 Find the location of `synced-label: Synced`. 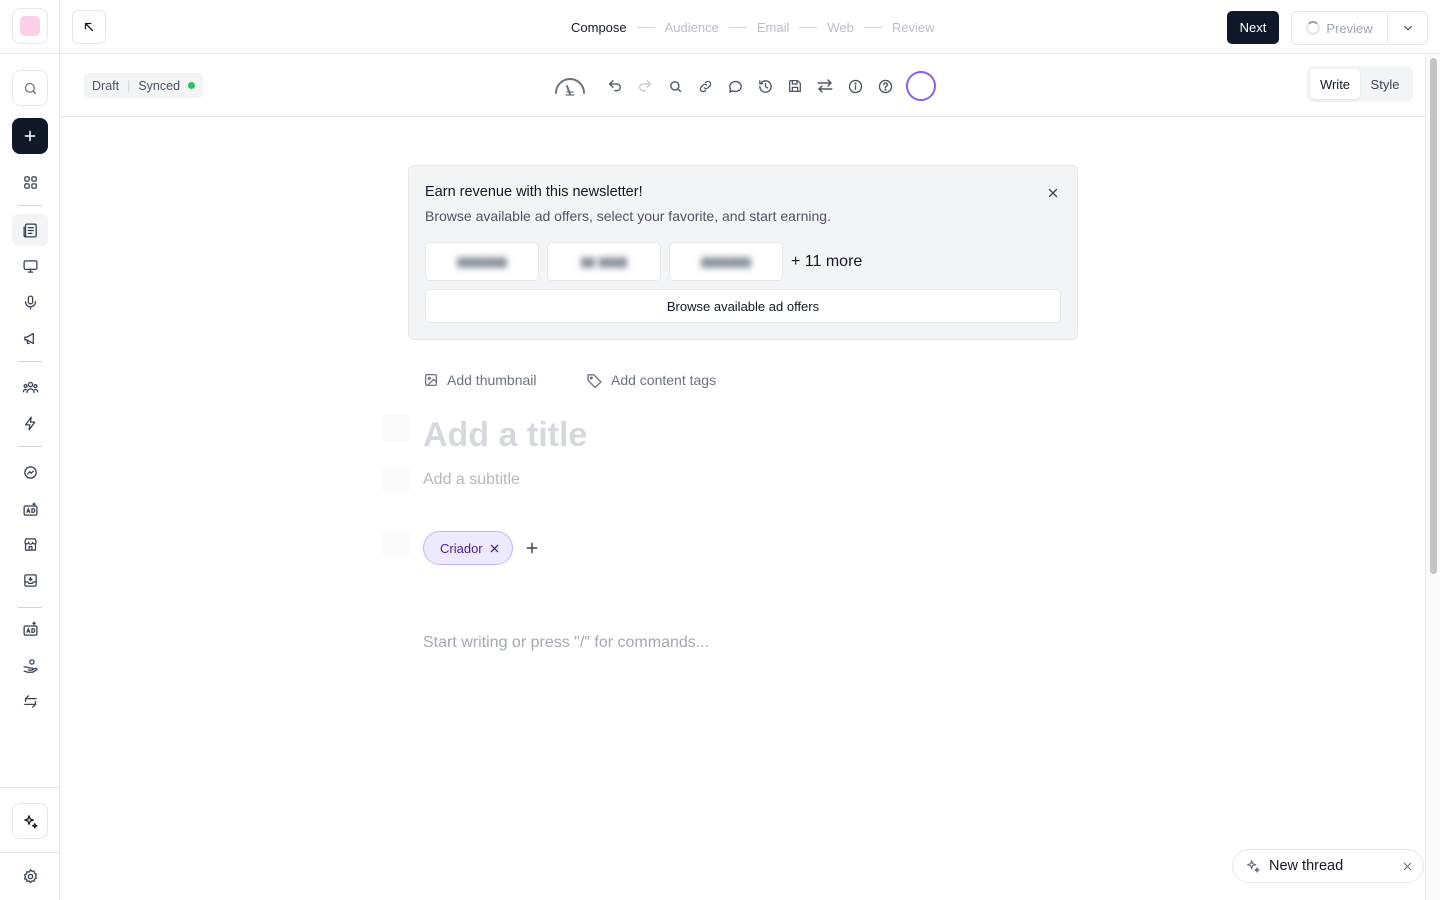

synced-label: Synced is located at coordinates (159, 85).